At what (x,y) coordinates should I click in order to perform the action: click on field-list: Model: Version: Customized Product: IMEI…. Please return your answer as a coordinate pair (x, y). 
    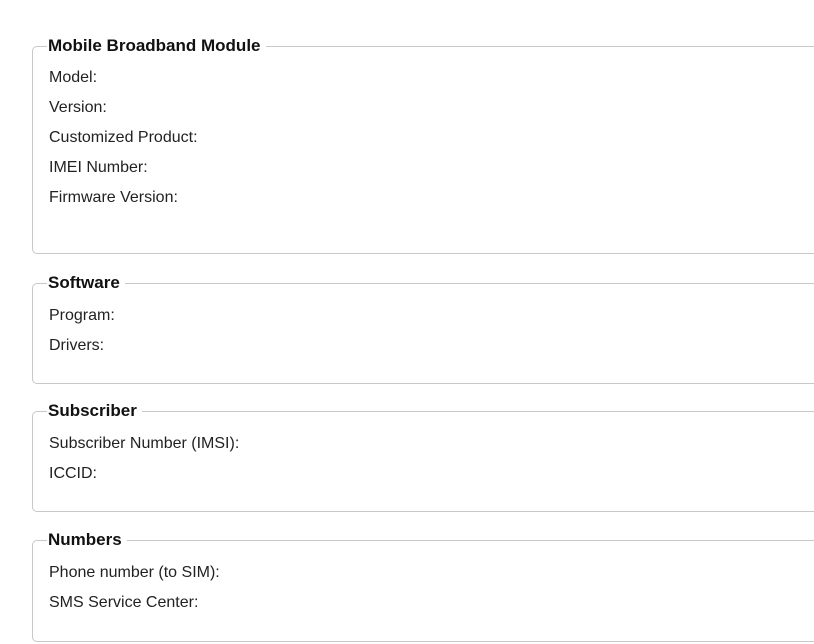
    Looking at the image, I should click on (123, 138).